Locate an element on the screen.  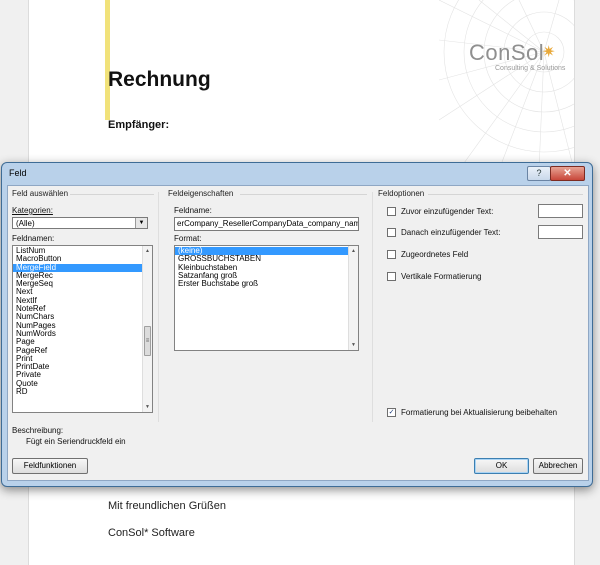
logo-wordmark: ConSol is located at coordinates (507, 52).